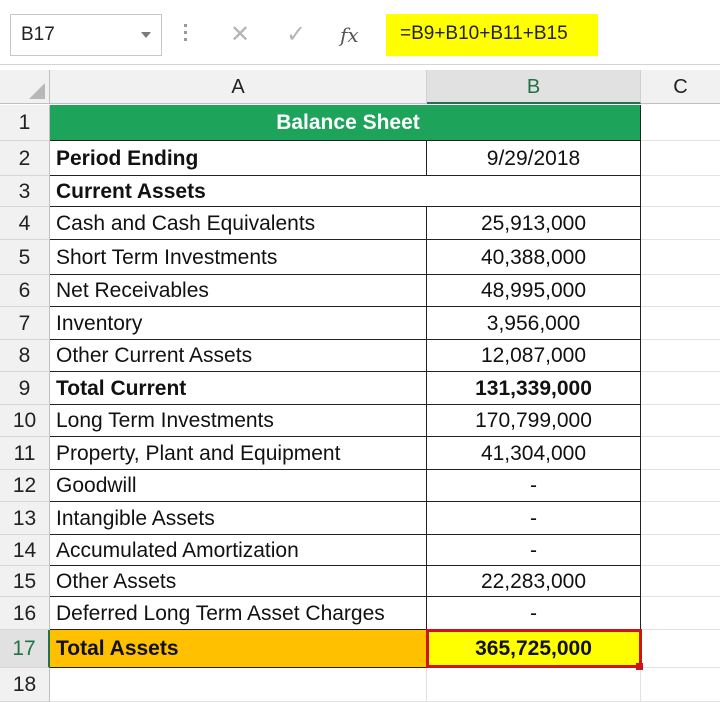 This screenshot has height=702, width=720. What do you see at coordinates (680, 291) in the screenshot?
I see `cell-c6` at bounding box center [680, 291].